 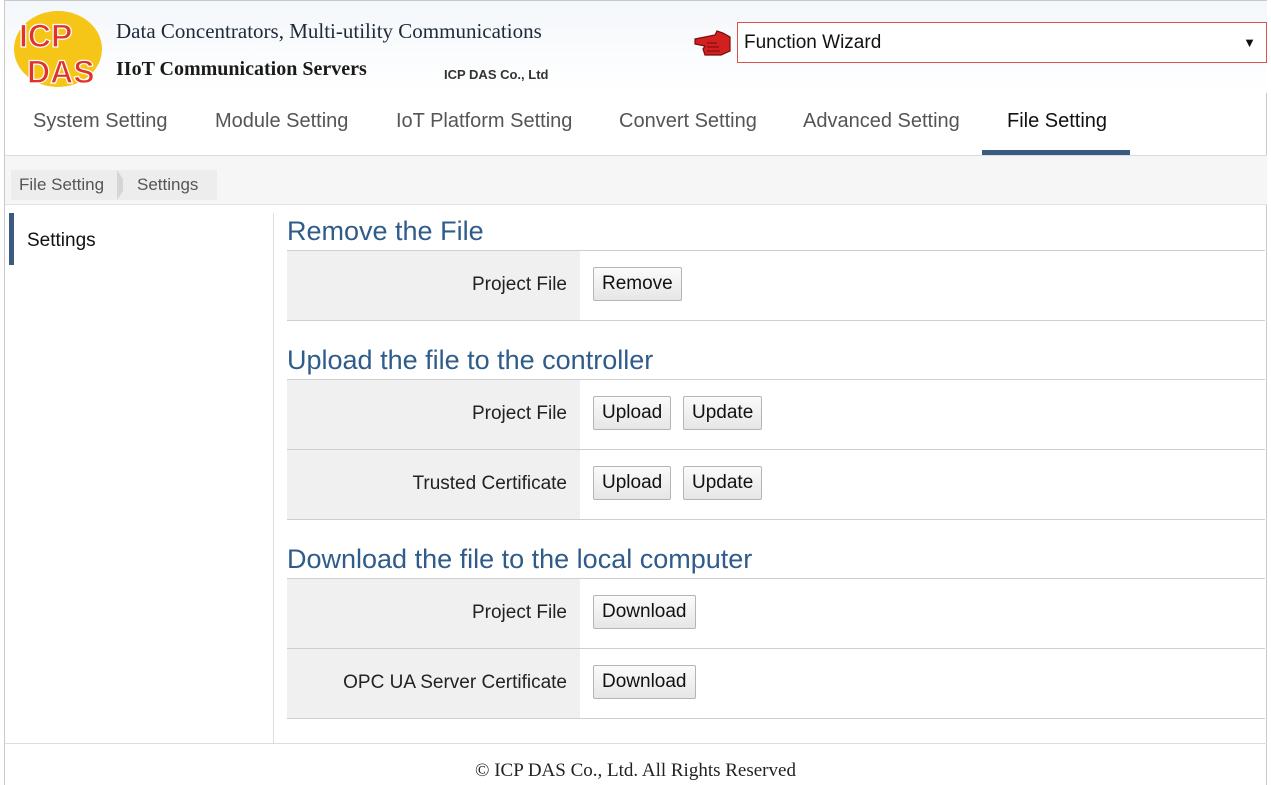 I want to click on pointing-hand-icon, so click(x=712, y=43).